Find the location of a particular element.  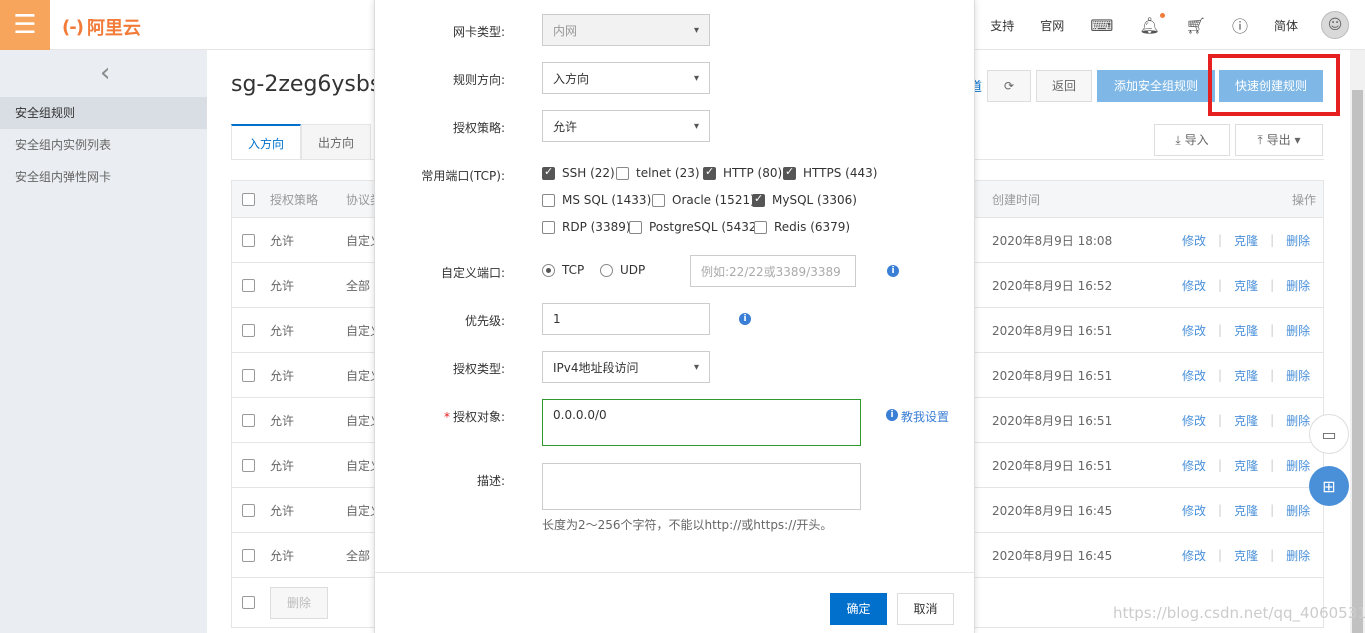

sidebar-item-instances: 安全组内实例列表 is located at coordinates (103, 145).